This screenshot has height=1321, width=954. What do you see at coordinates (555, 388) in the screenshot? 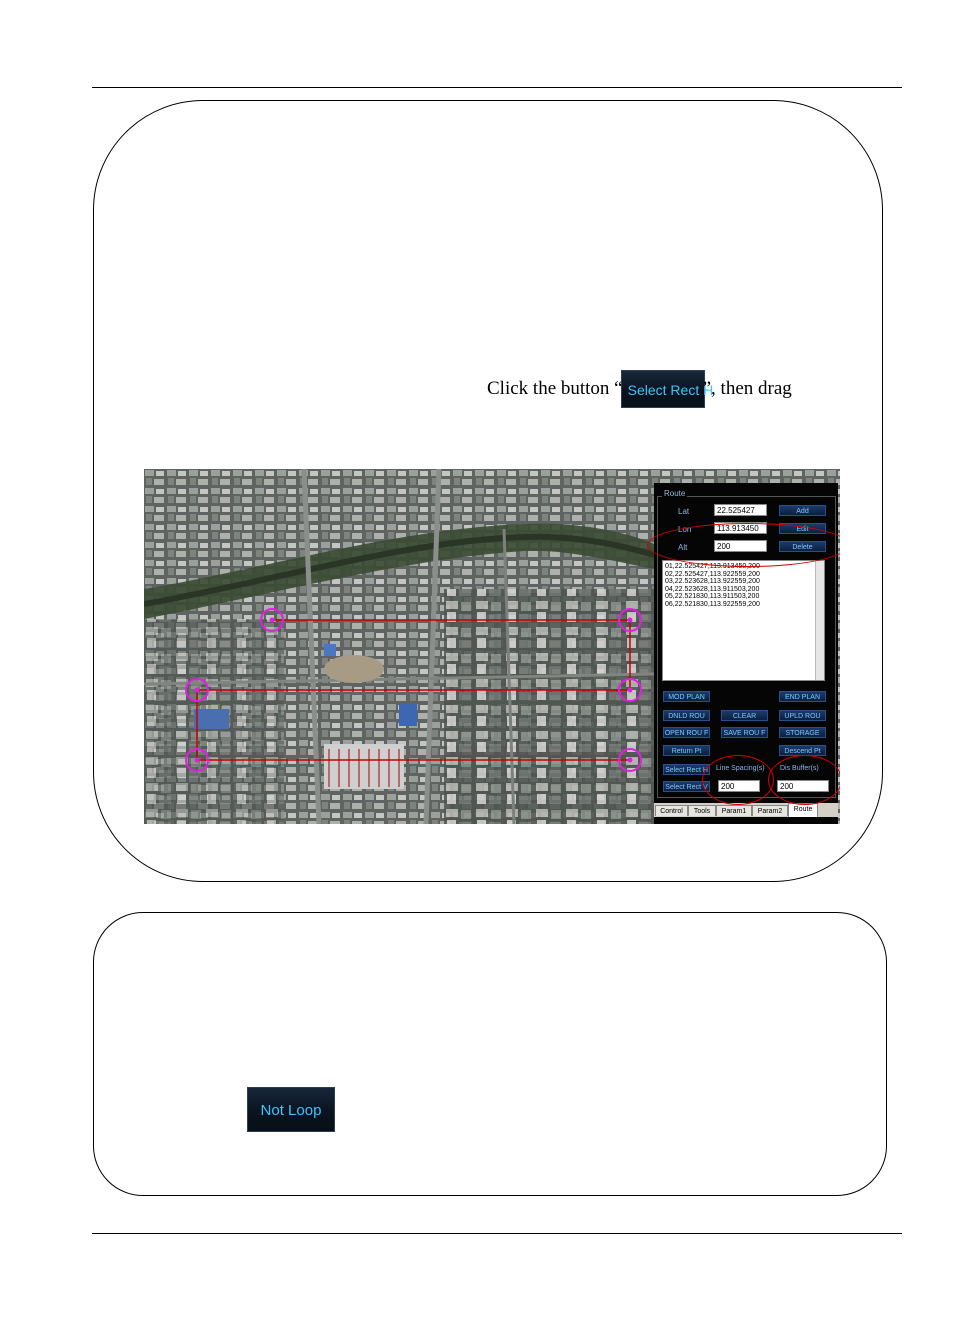
I see `instruction-before: Click the button “` at bounding box center [555, 388].